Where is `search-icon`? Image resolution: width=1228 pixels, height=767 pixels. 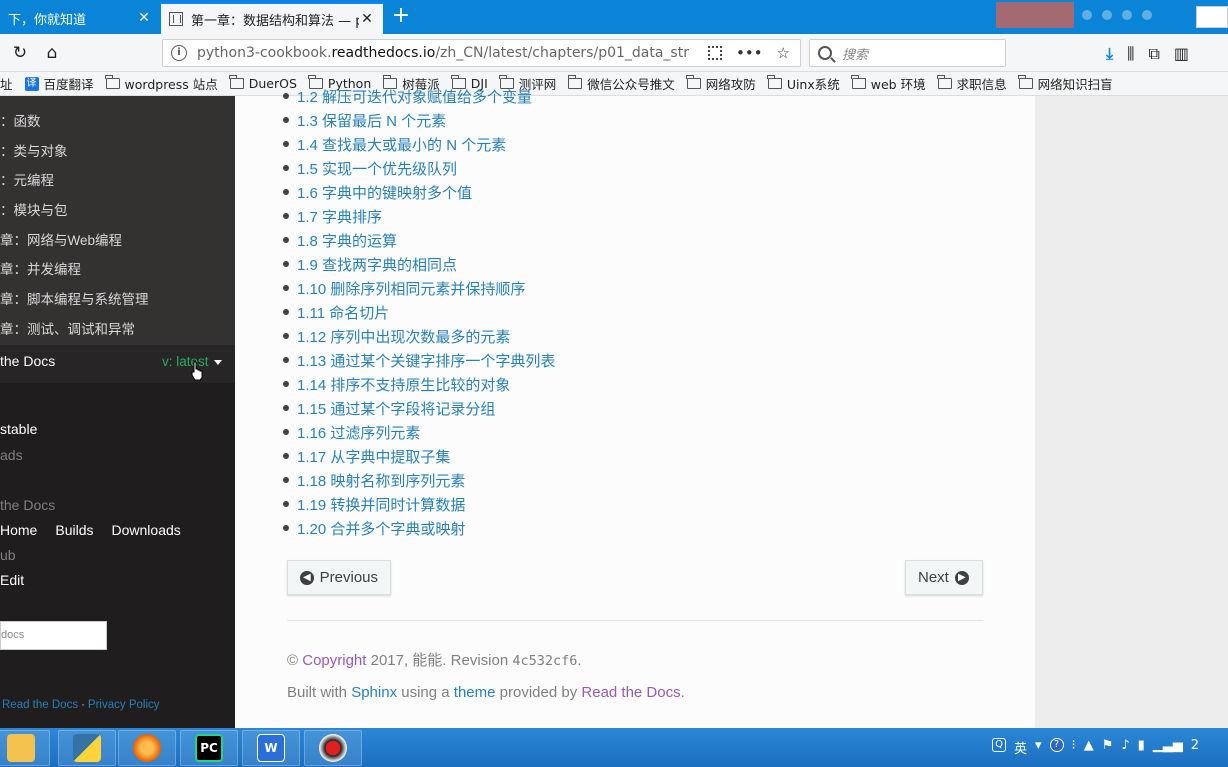
search-icon is located at coordinates (825, 53).